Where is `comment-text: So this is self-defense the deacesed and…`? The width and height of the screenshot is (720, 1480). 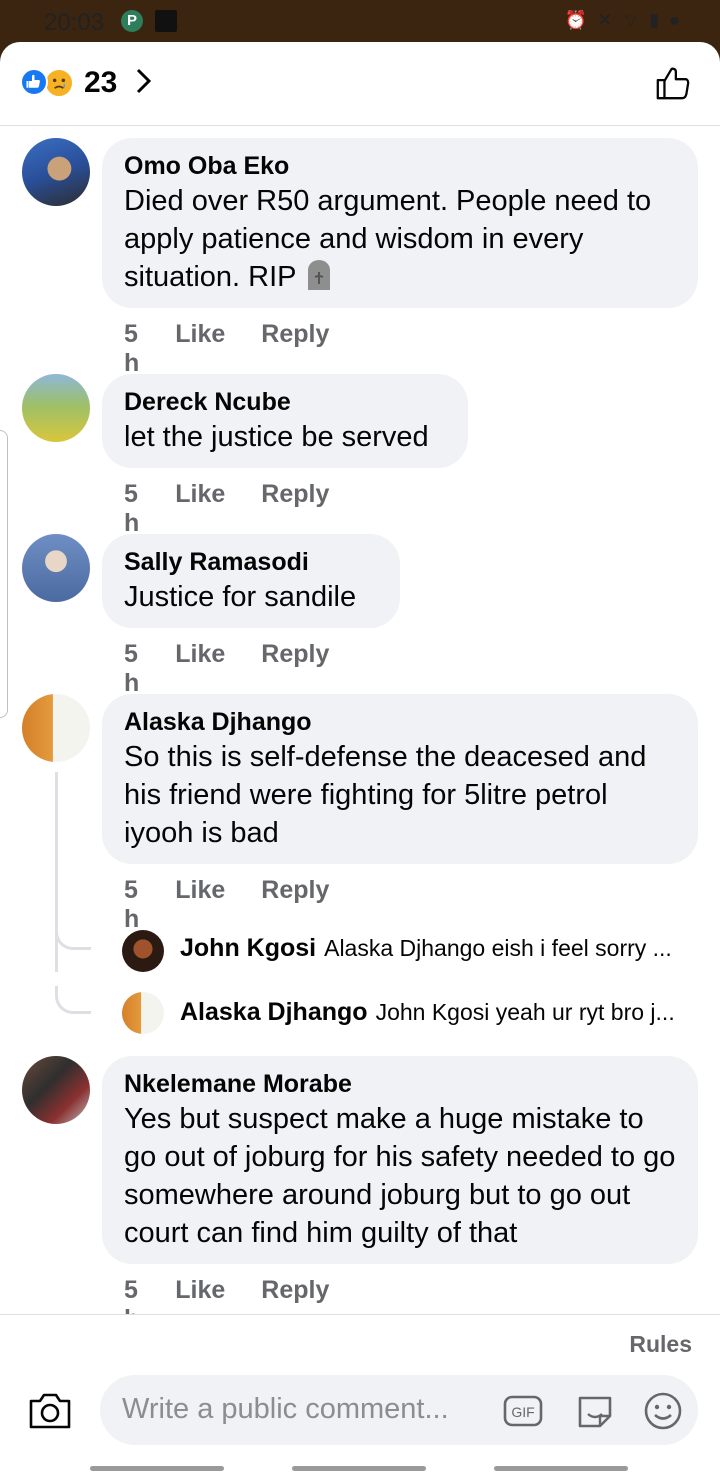
comment-text: So this is self-defense the deacesed and… is located at coordinates (385, 795).